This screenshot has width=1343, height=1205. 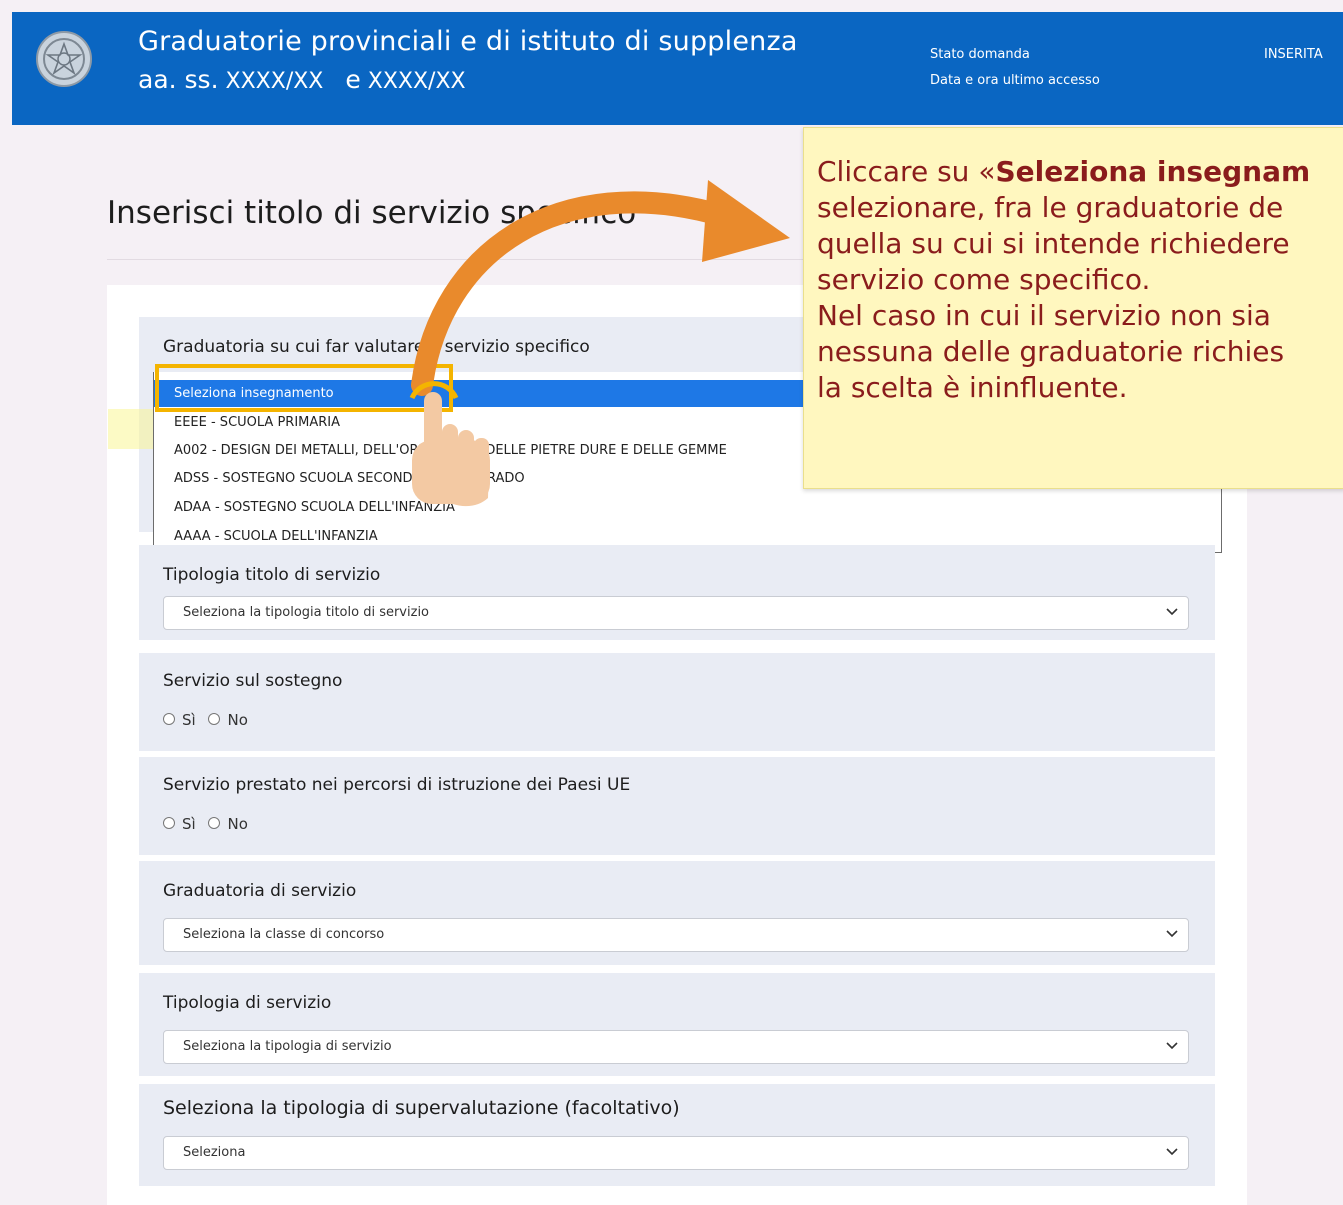 I want to click on pointing-hand-icon, so click(x=449, y=444).